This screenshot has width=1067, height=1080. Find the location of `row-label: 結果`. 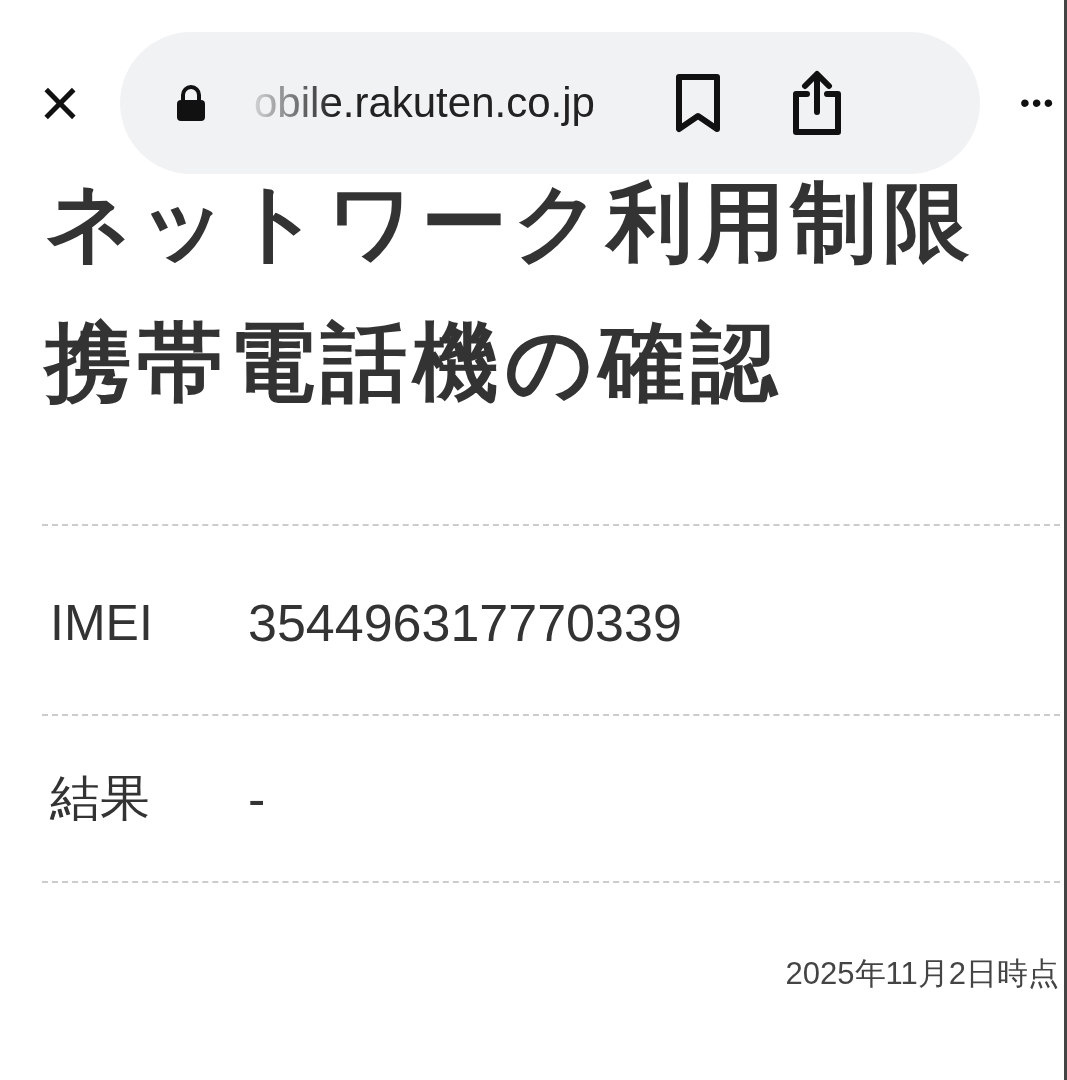

row-label: 結果 is located at coordinates (100, 798).